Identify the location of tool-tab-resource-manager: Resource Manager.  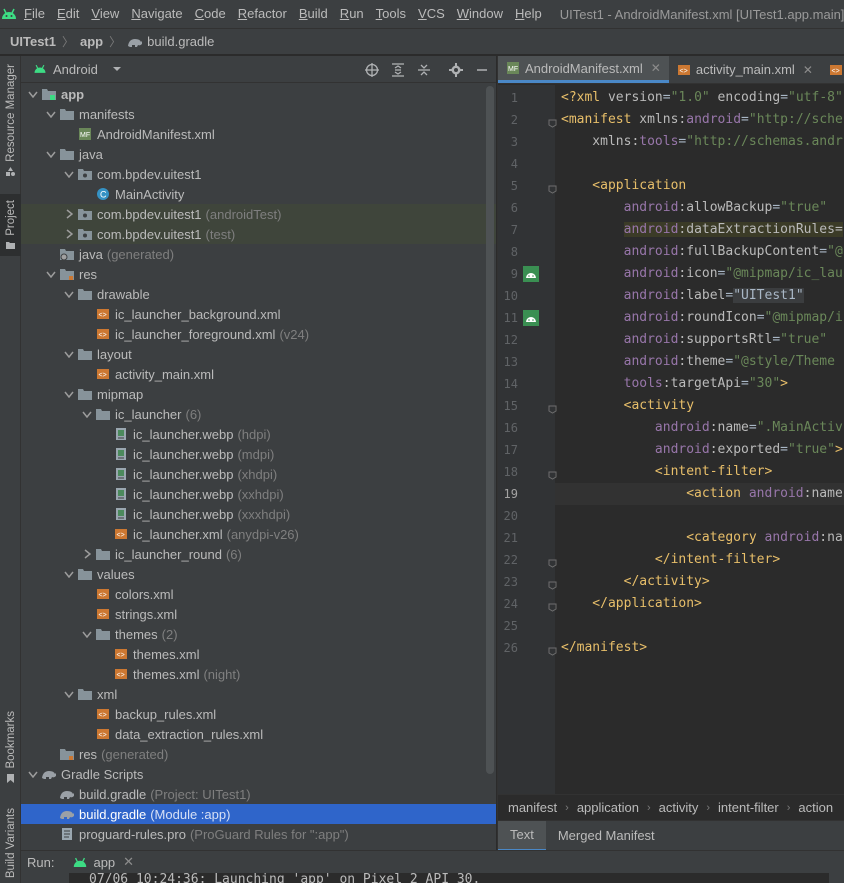
(10, 122).